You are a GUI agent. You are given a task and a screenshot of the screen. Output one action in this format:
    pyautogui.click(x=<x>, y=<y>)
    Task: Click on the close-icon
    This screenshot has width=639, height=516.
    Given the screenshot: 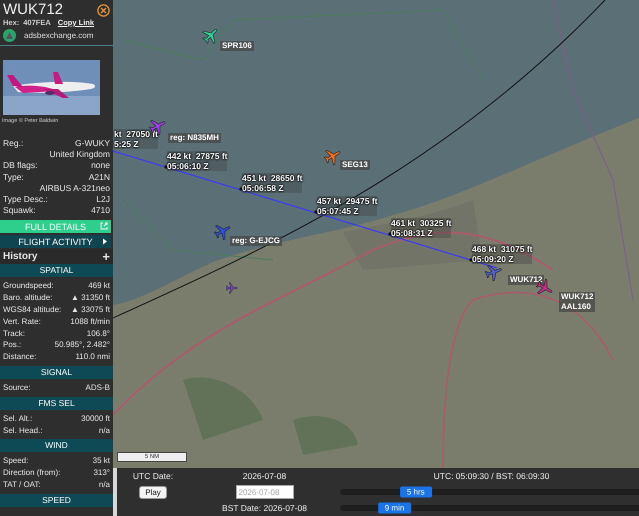 What is the action you would take?
    pyautogui.click(x=103, y=10)
    